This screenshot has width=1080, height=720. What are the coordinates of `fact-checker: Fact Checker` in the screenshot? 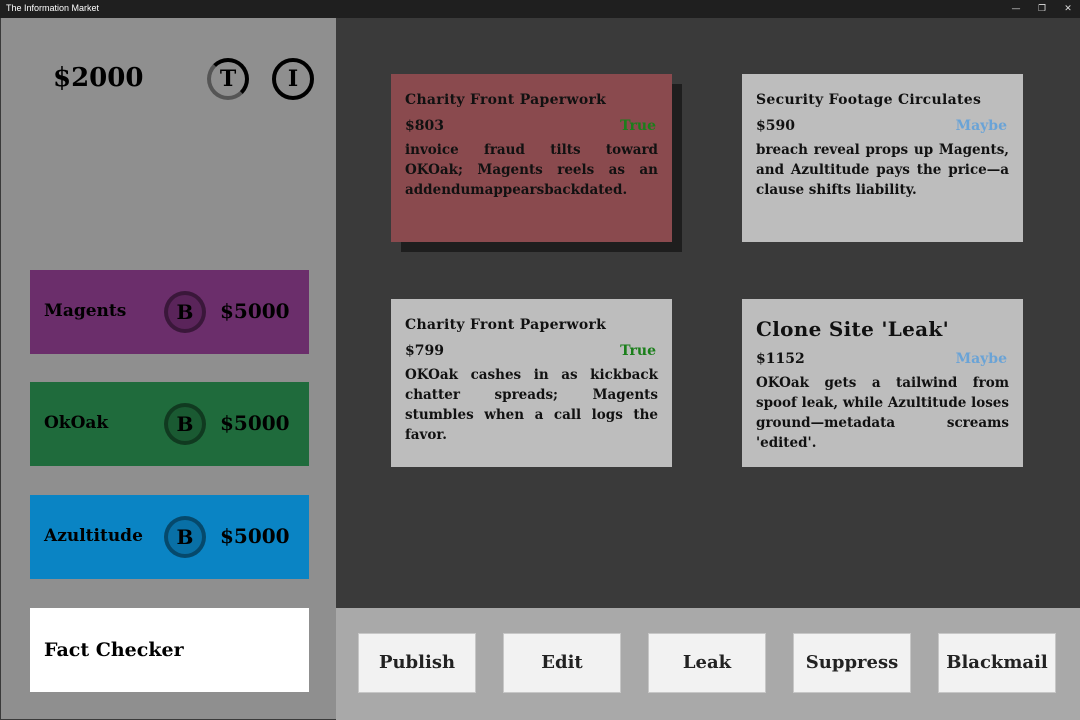 It's located at (169, 650).